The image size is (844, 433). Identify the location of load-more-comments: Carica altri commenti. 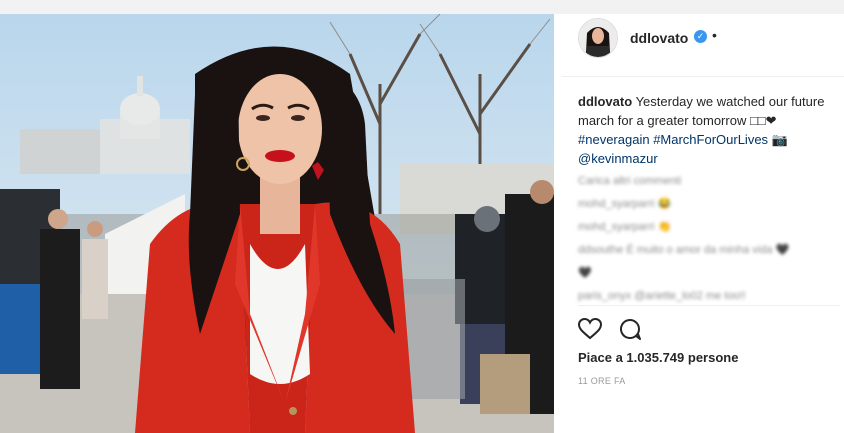
(709, 181).